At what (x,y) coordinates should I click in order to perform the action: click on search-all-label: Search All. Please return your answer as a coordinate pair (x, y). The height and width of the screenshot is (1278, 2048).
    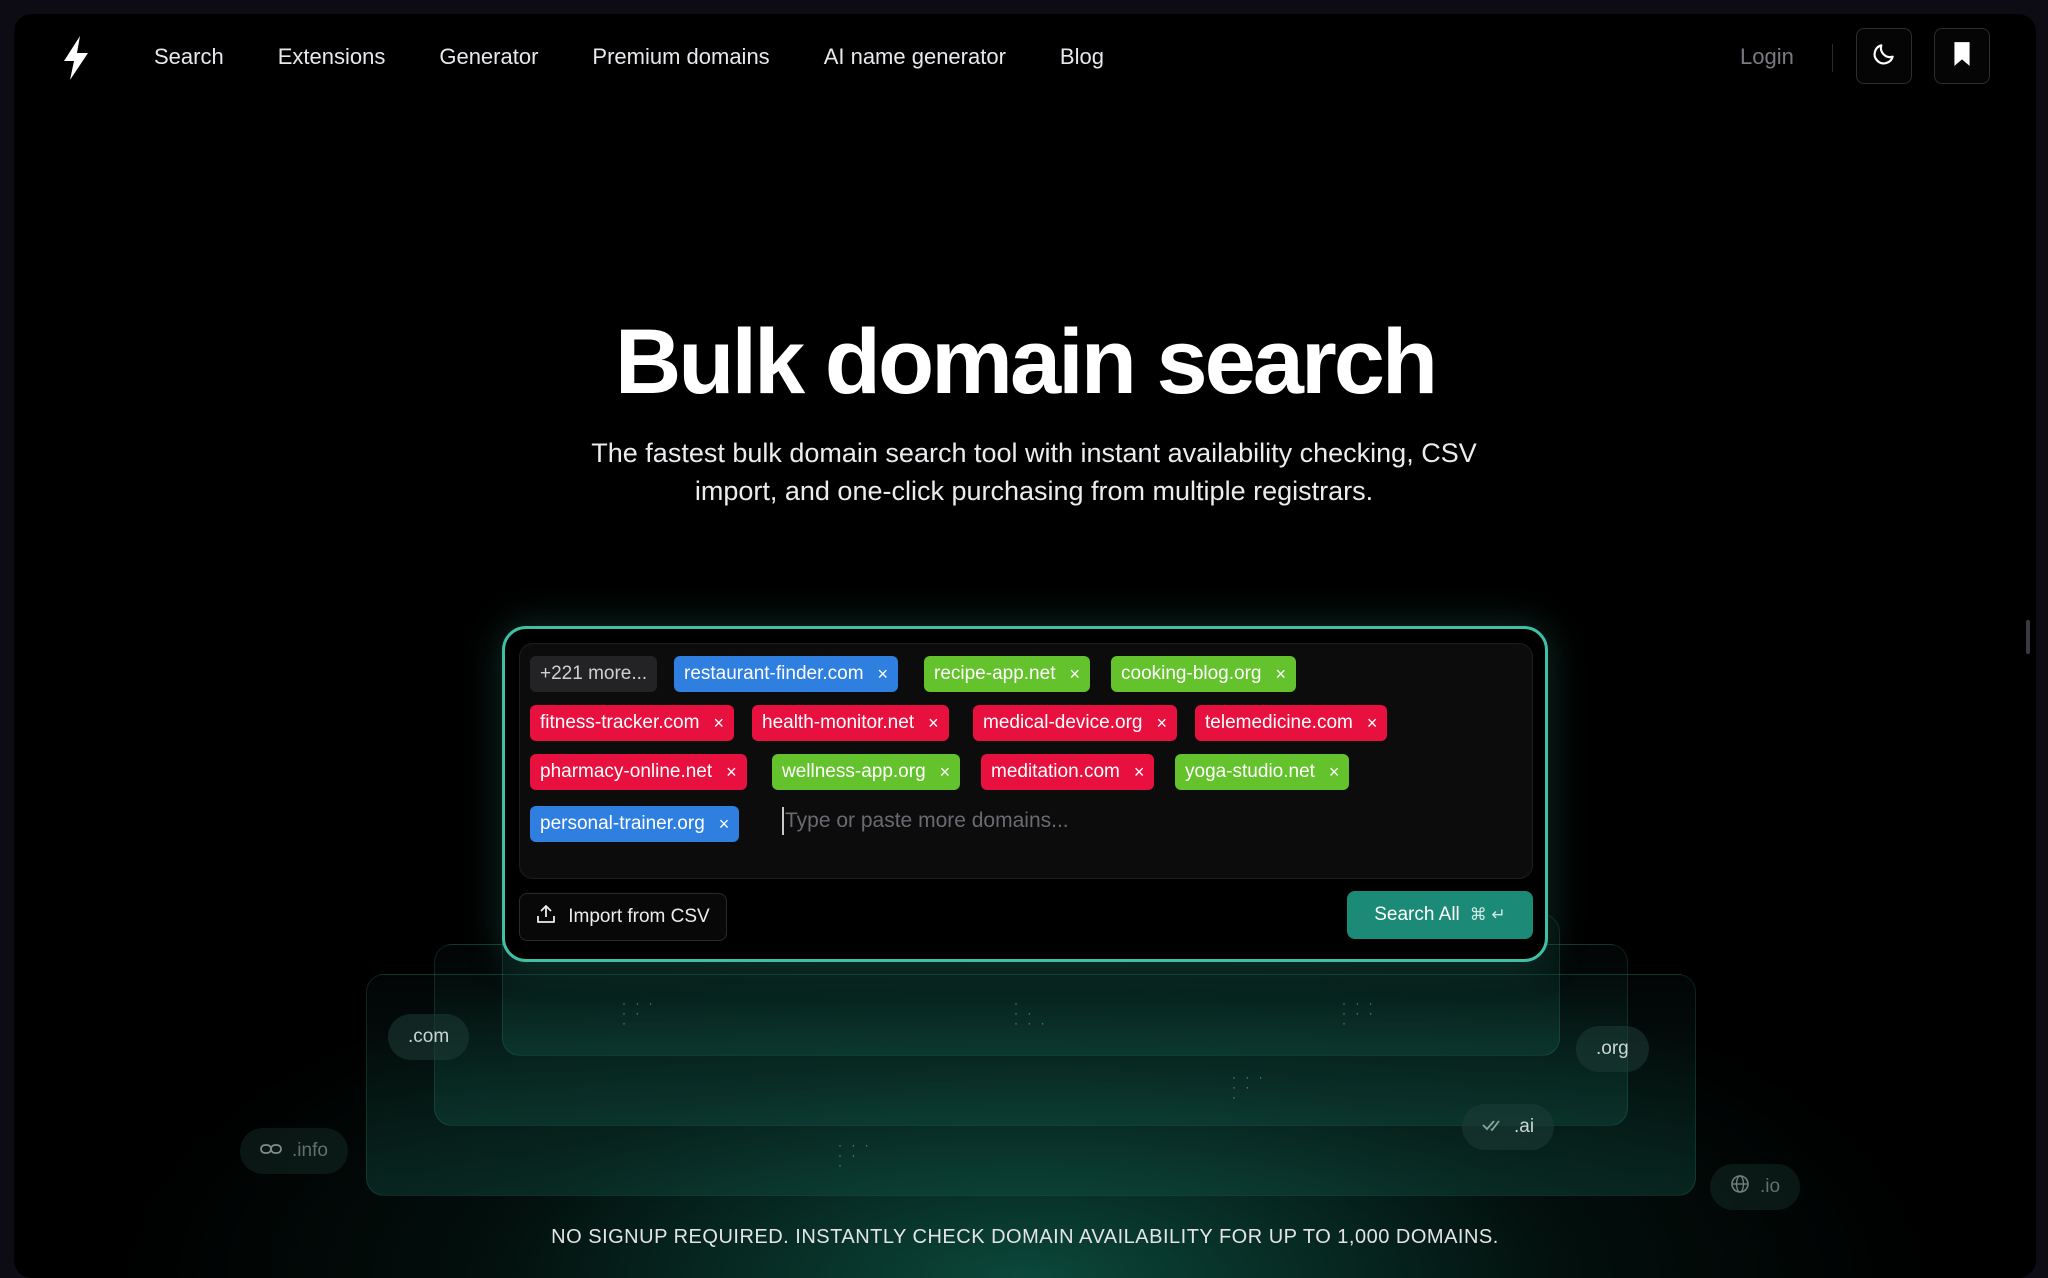
    Looking at the image, I should click on (1417, 914).